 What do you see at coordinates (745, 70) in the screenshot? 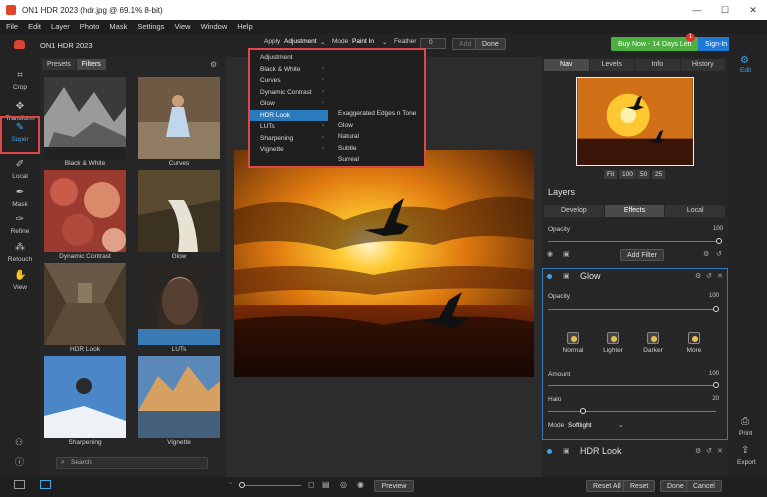
I see `edit-label: Edit` at bounding box center [745, 70].